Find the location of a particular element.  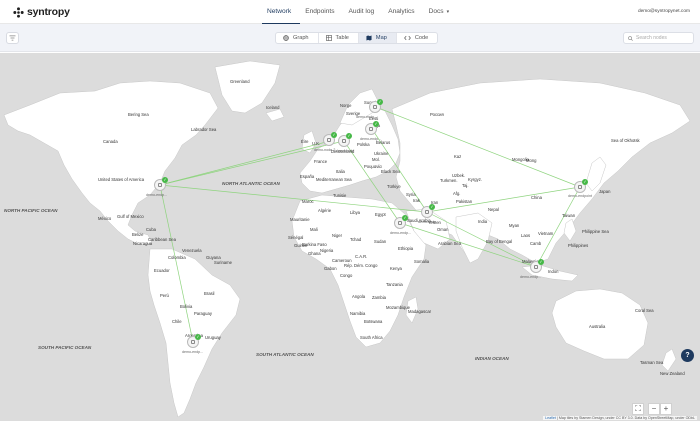

nav-endpoints: Endpoints is located at coordinates (321, 12).